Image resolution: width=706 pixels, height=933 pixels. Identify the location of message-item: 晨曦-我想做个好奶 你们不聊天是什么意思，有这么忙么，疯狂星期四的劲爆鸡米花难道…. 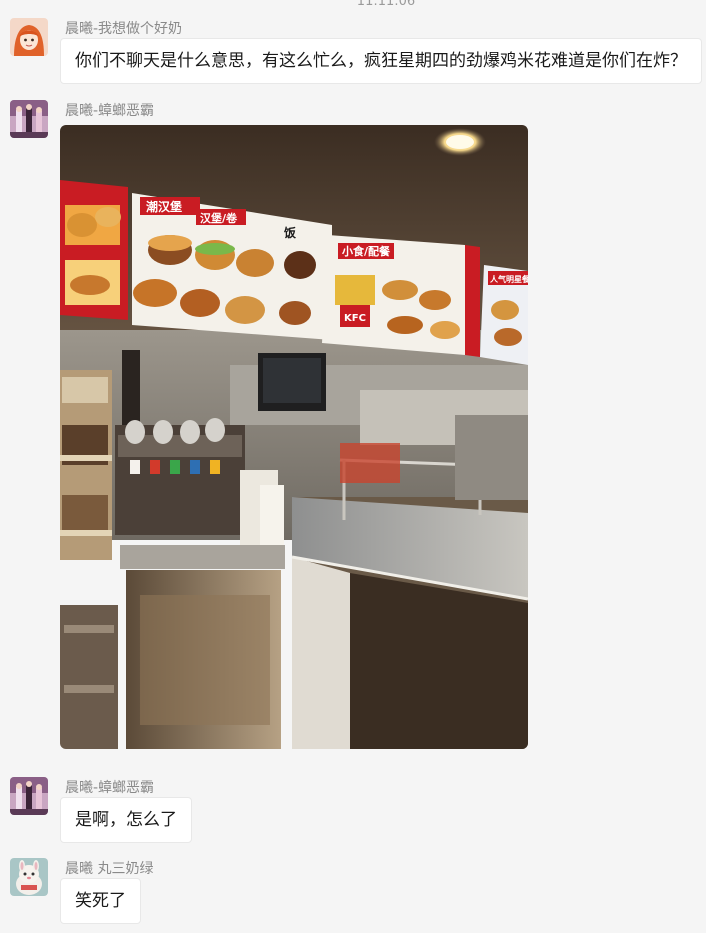
(358, 53).